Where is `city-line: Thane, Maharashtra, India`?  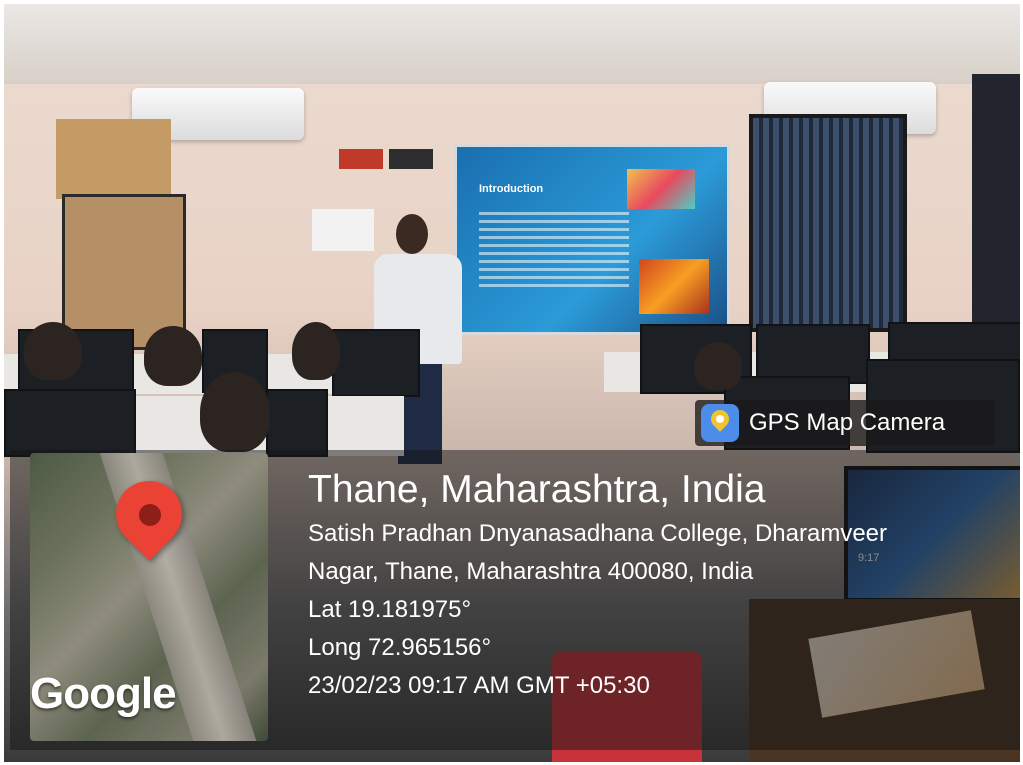 city-line: Thane, Maharashtra, India is located at coordinates (537, 489).